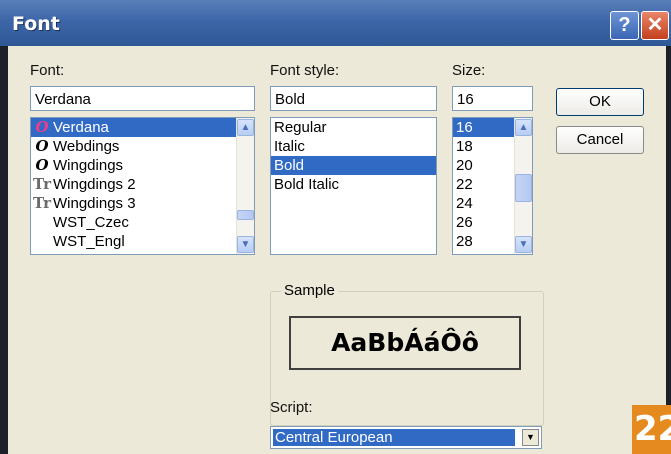 This screenshot has width=671, height=454. Describe the element at coordinates (624, 25) in the screenshot. I see `help-button: ?` at that location.